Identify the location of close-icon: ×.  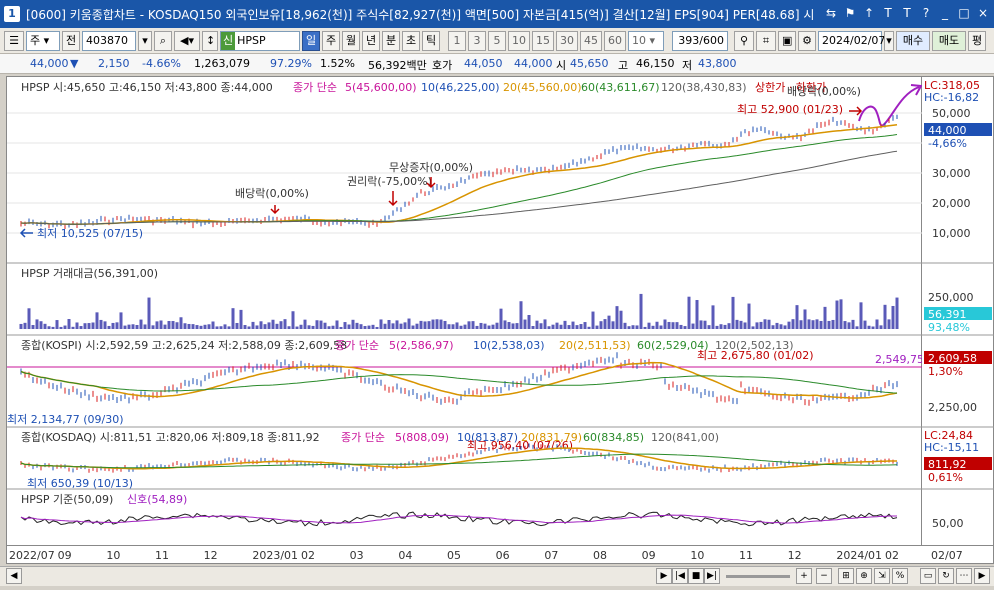
(983, 13).